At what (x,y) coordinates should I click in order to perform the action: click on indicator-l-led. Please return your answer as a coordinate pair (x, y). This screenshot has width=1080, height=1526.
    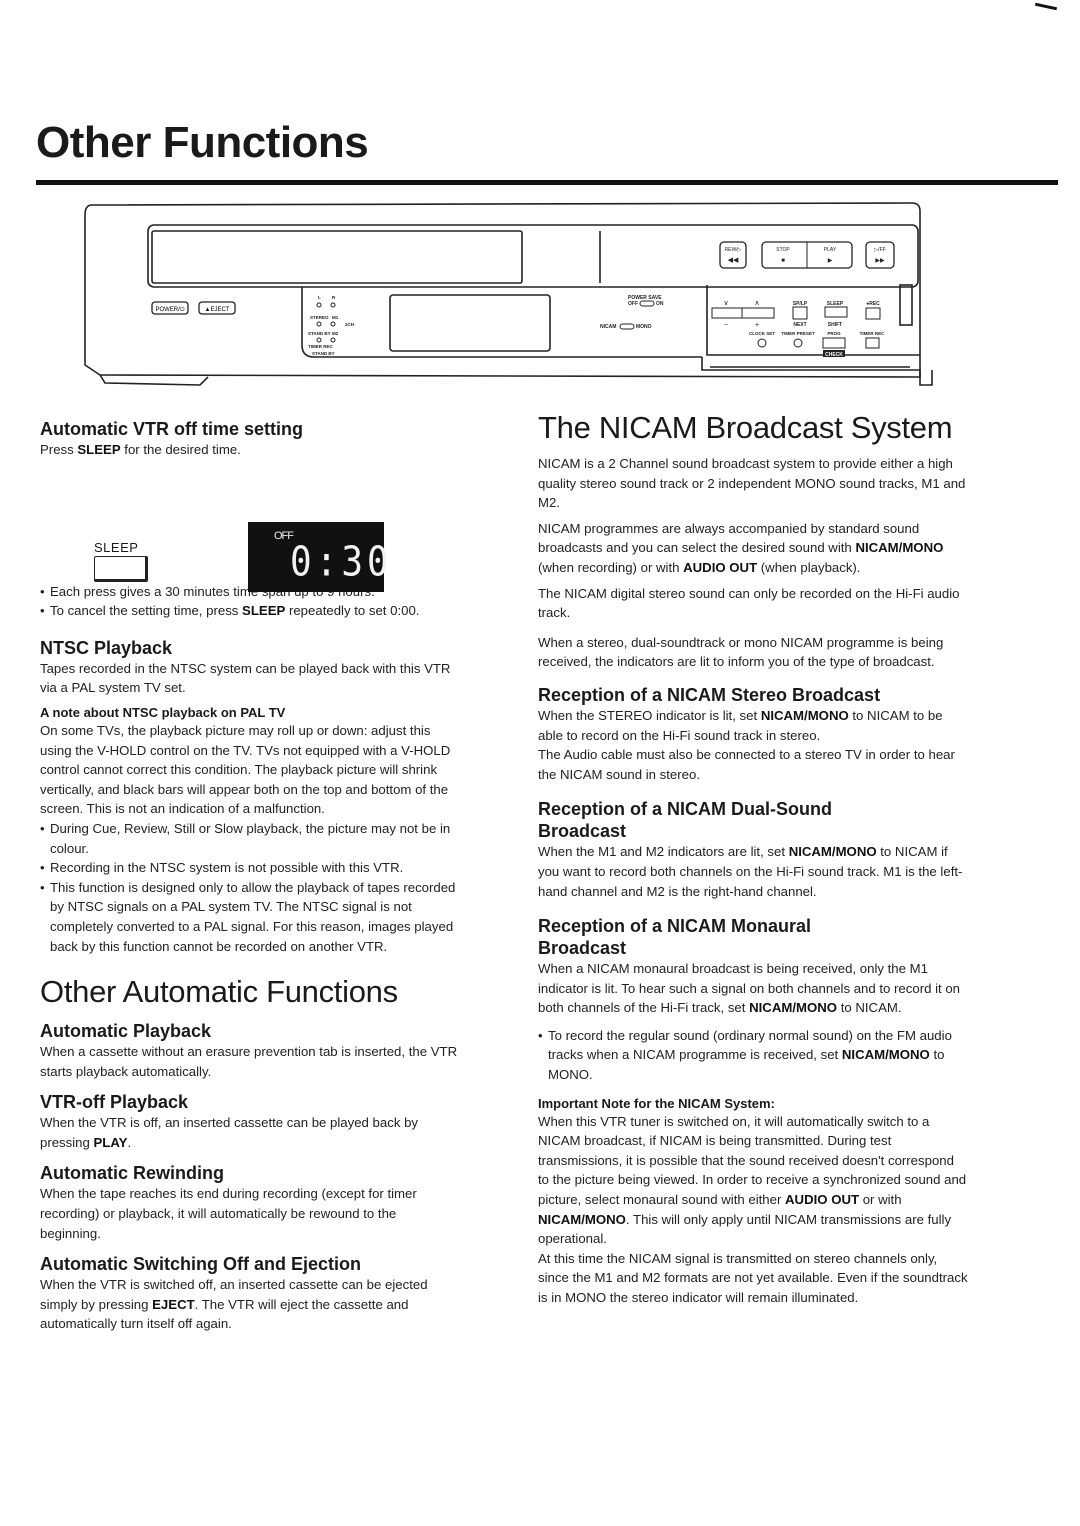
    Looking at the image, I should click on (319, 305).